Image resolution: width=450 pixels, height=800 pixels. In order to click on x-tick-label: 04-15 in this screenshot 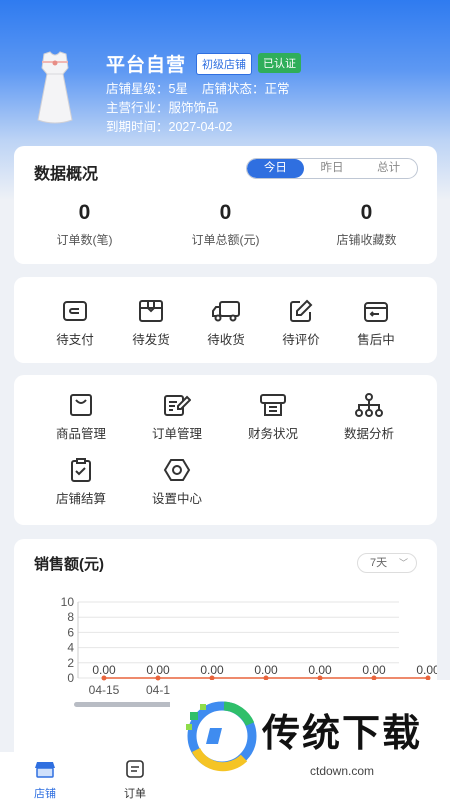, I will do `click(104, 690)`.